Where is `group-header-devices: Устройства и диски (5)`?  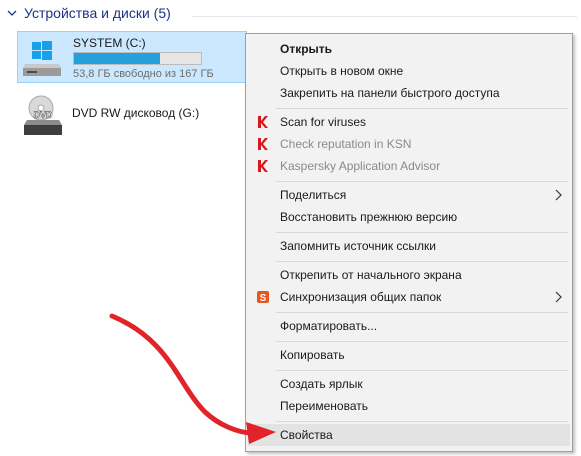
group-header-devices: Устройства и диски (5) is located at coordinates (290, 16).